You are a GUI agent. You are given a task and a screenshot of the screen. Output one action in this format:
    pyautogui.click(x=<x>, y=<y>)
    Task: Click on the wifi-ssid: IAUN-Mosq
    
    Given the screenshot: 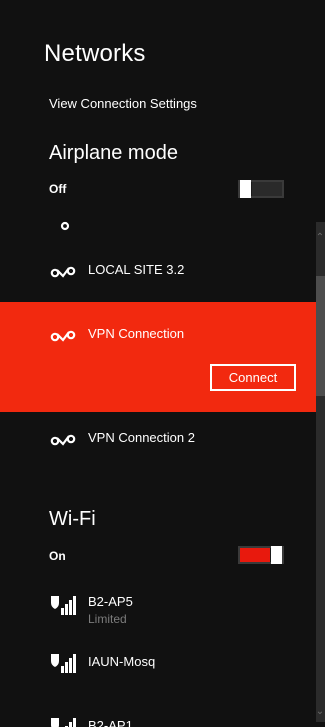 What is the action you would take?
    pyautogui.click(x=122, y=661)
    